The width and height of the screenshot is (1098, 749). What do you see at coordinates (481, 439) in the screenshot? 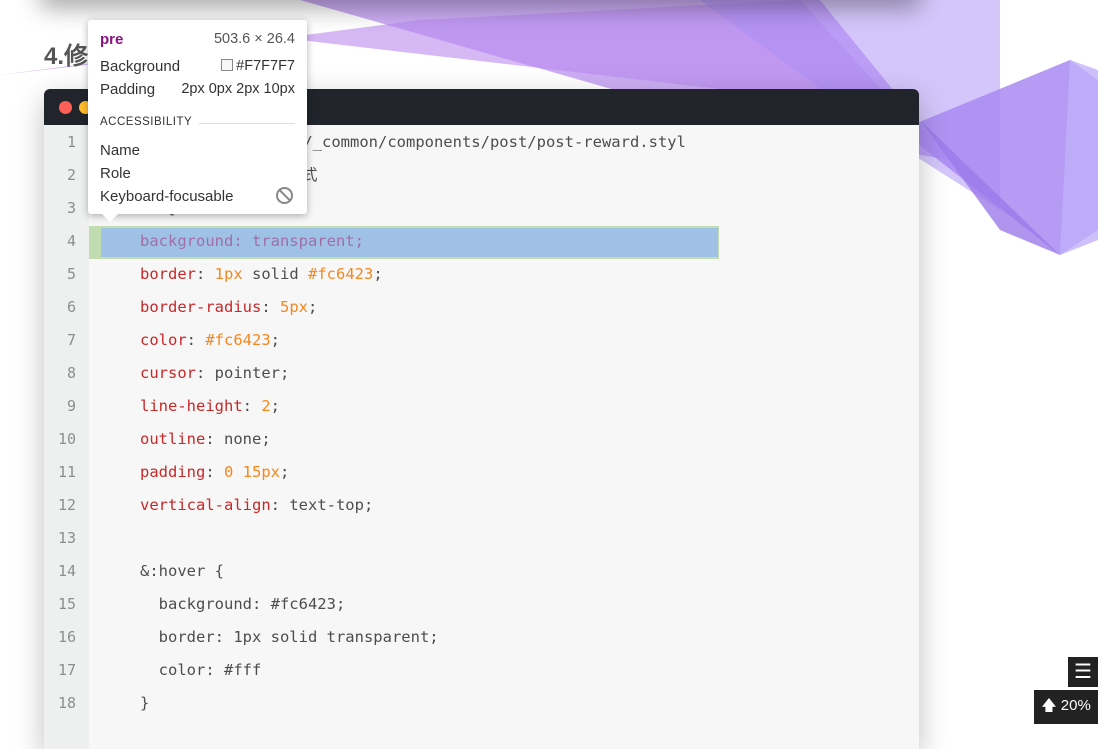
I see `code-line: 10 outline: none;` at bounding box center [481, 439].